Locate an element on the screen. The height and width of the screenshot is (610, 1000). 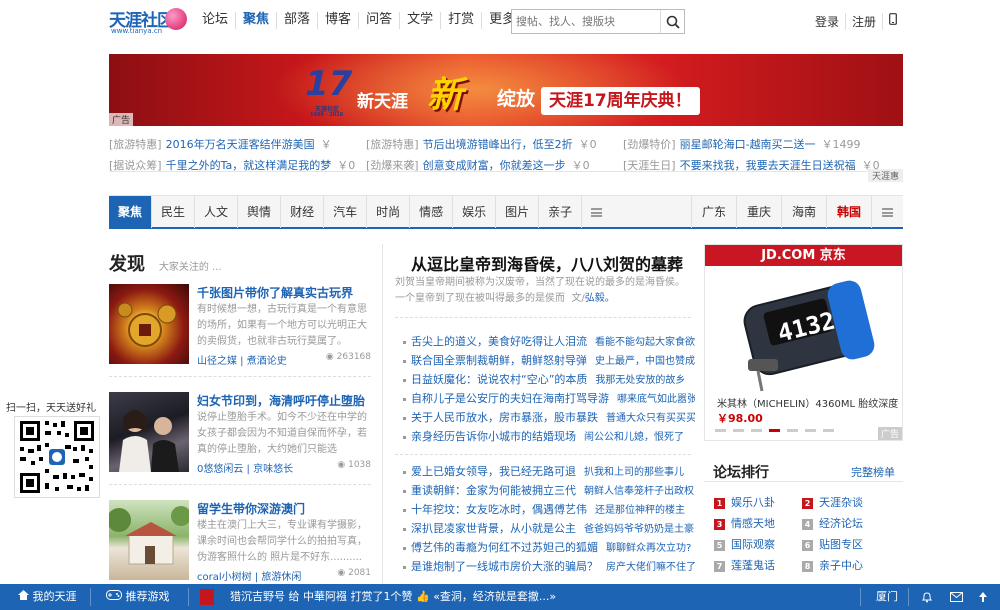
news-item: 关于人民币放水，房市暴涨，股市暴跌 普通大众只有买买买 is located at coordinates (549, 417).